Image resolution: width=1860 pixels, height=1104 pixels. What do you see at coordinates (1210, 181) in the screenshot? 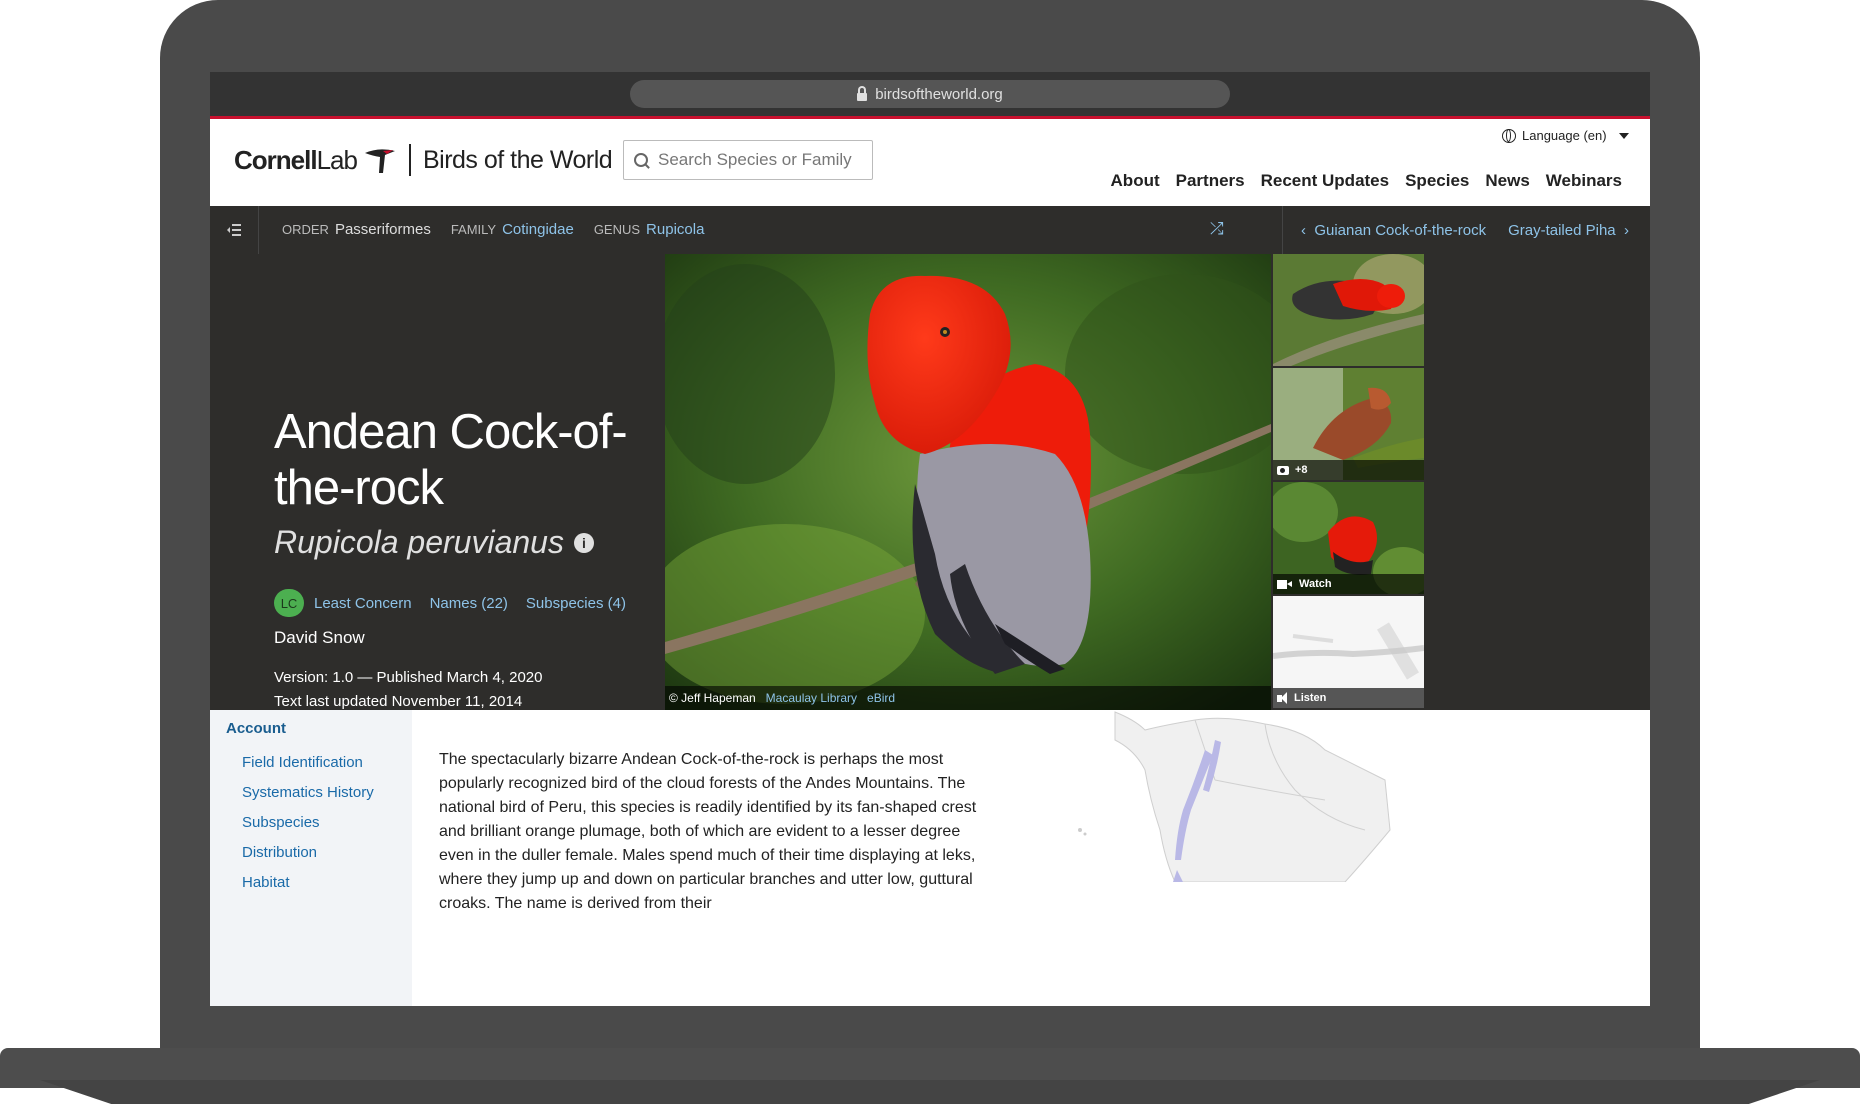
I see `nav-partners: Partners` at bounding box center [1210, 181].